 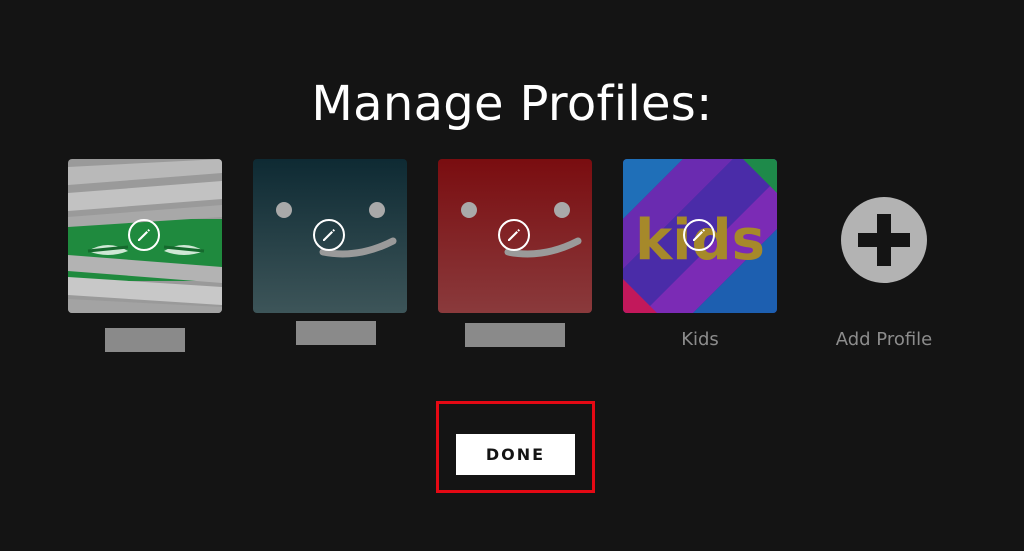 I want to click on profile-avatar-kids: kids, so click(x=700, y=236).